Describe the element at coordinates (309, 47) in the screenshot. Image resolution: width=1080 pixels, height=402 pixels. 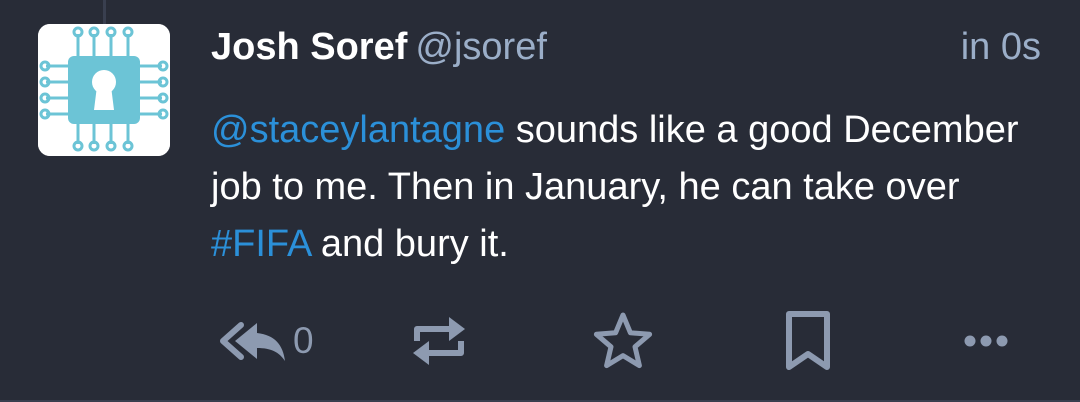
I see `display-name: Josh Soref` at that location.